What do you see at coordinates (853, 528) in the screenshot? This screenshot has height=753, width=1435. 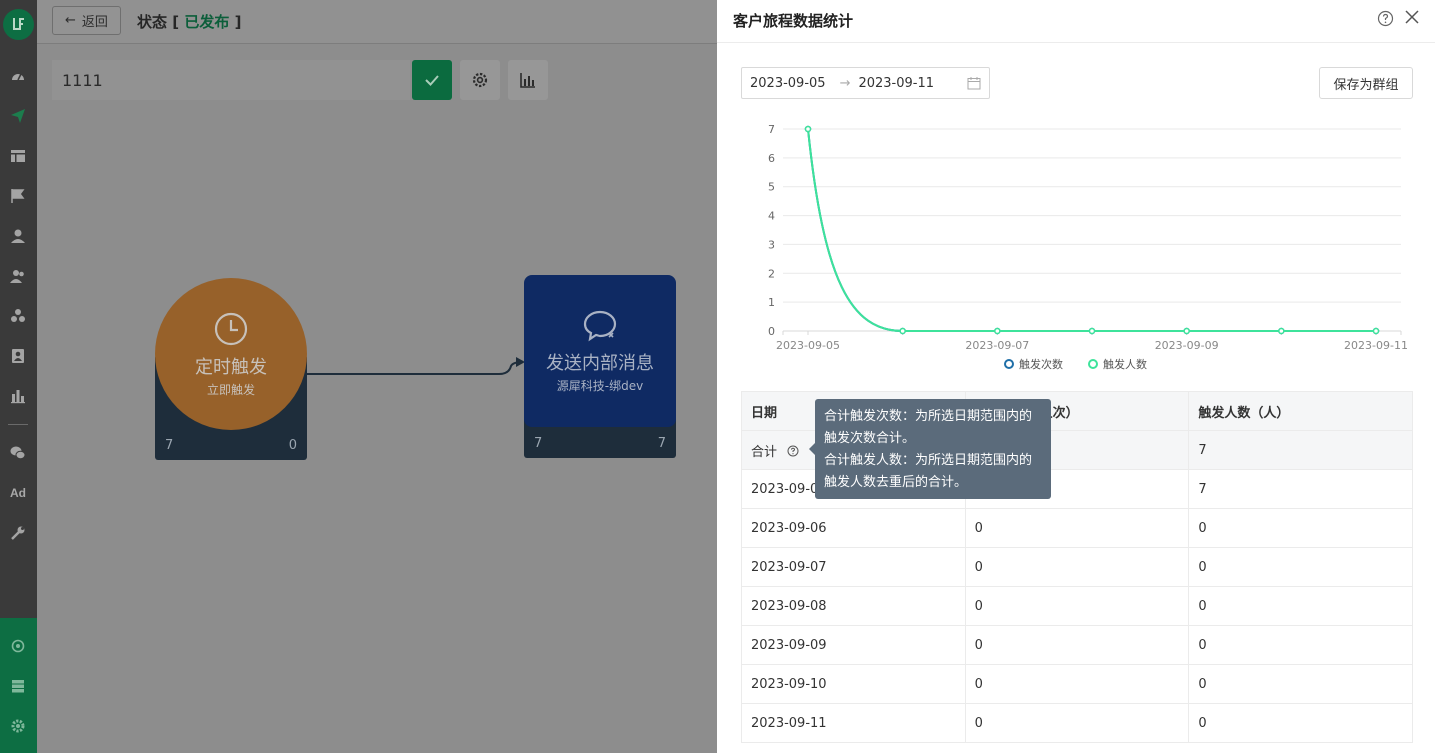 I see `date-cell: 2023-09-06` at bounding box center [853, 528].